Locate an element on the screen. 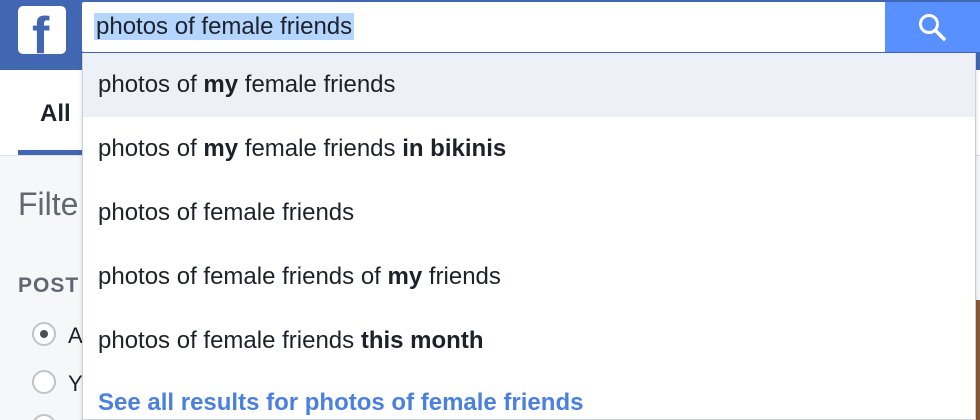 This screenshot has width=980, height=420. posts-filter-option-label: A is located at coordinates (75, 335).